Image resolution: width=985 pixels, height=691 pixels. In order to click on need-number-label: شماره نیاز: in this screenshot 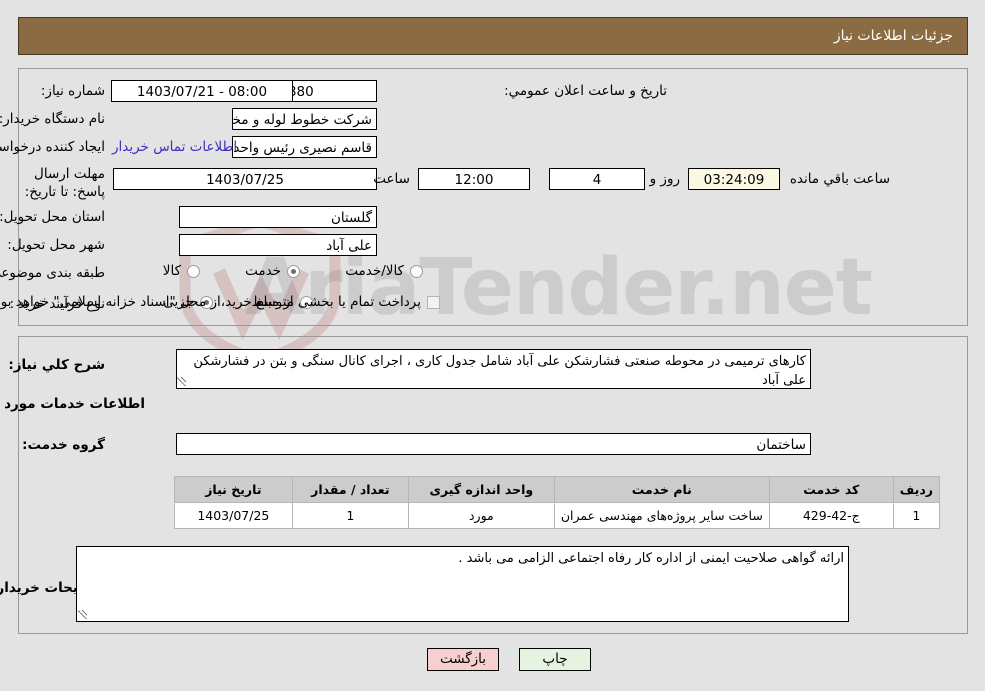, I will do `click(72, 91)`.